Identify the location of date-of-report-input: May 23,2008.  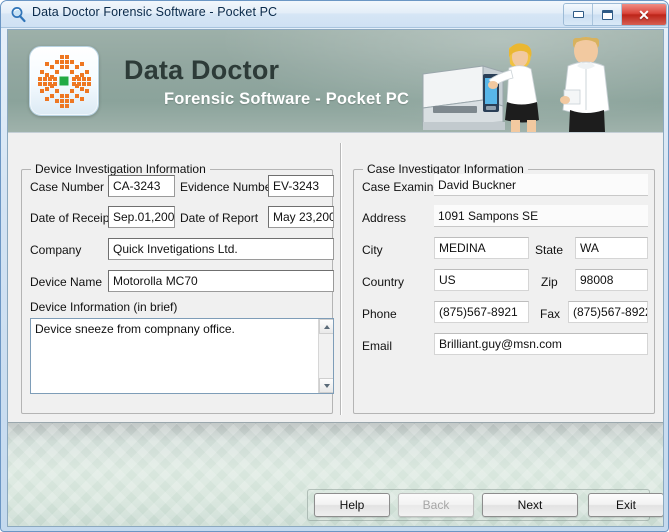
(301, 217).